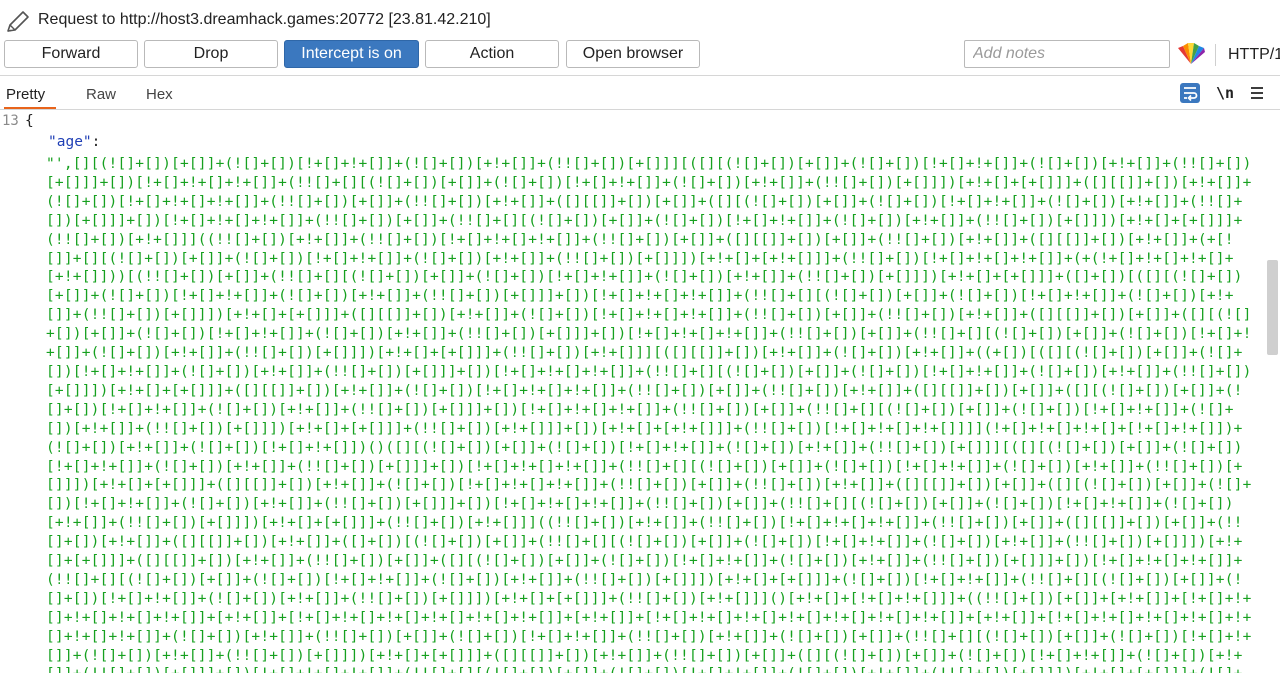 The height and width of the screenshot is (673, 1280). Describe the element at coordinates (96, 142) in the screenshot. I see `json-colon: :` at that location.